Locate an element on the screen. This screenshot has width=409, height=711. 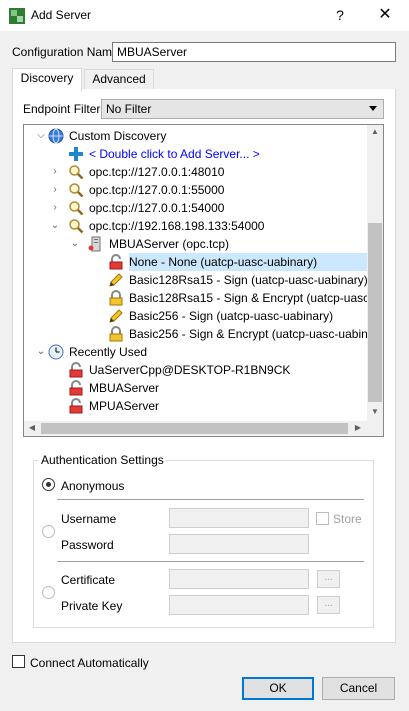
password-label: Password is located at coordinates (87, 545).